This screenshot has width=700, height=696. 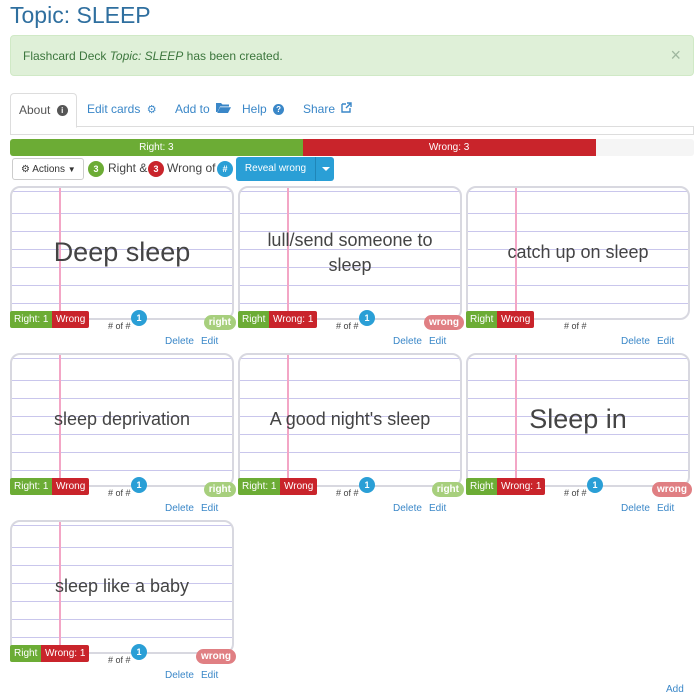 I want to click on question-icon: ?, so click(x=279, y=109).